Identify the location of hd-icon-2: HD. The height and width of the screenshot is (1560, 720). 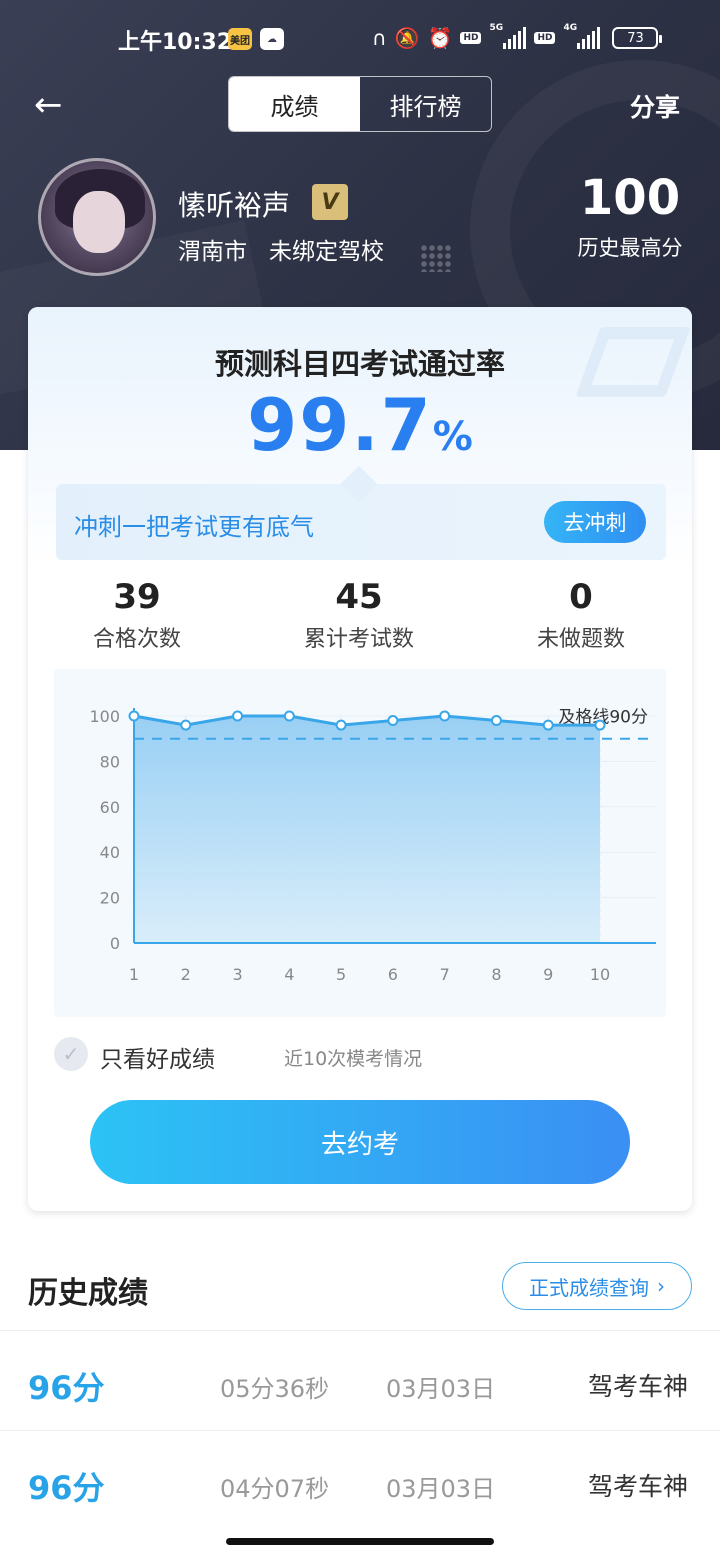
(545, 38).